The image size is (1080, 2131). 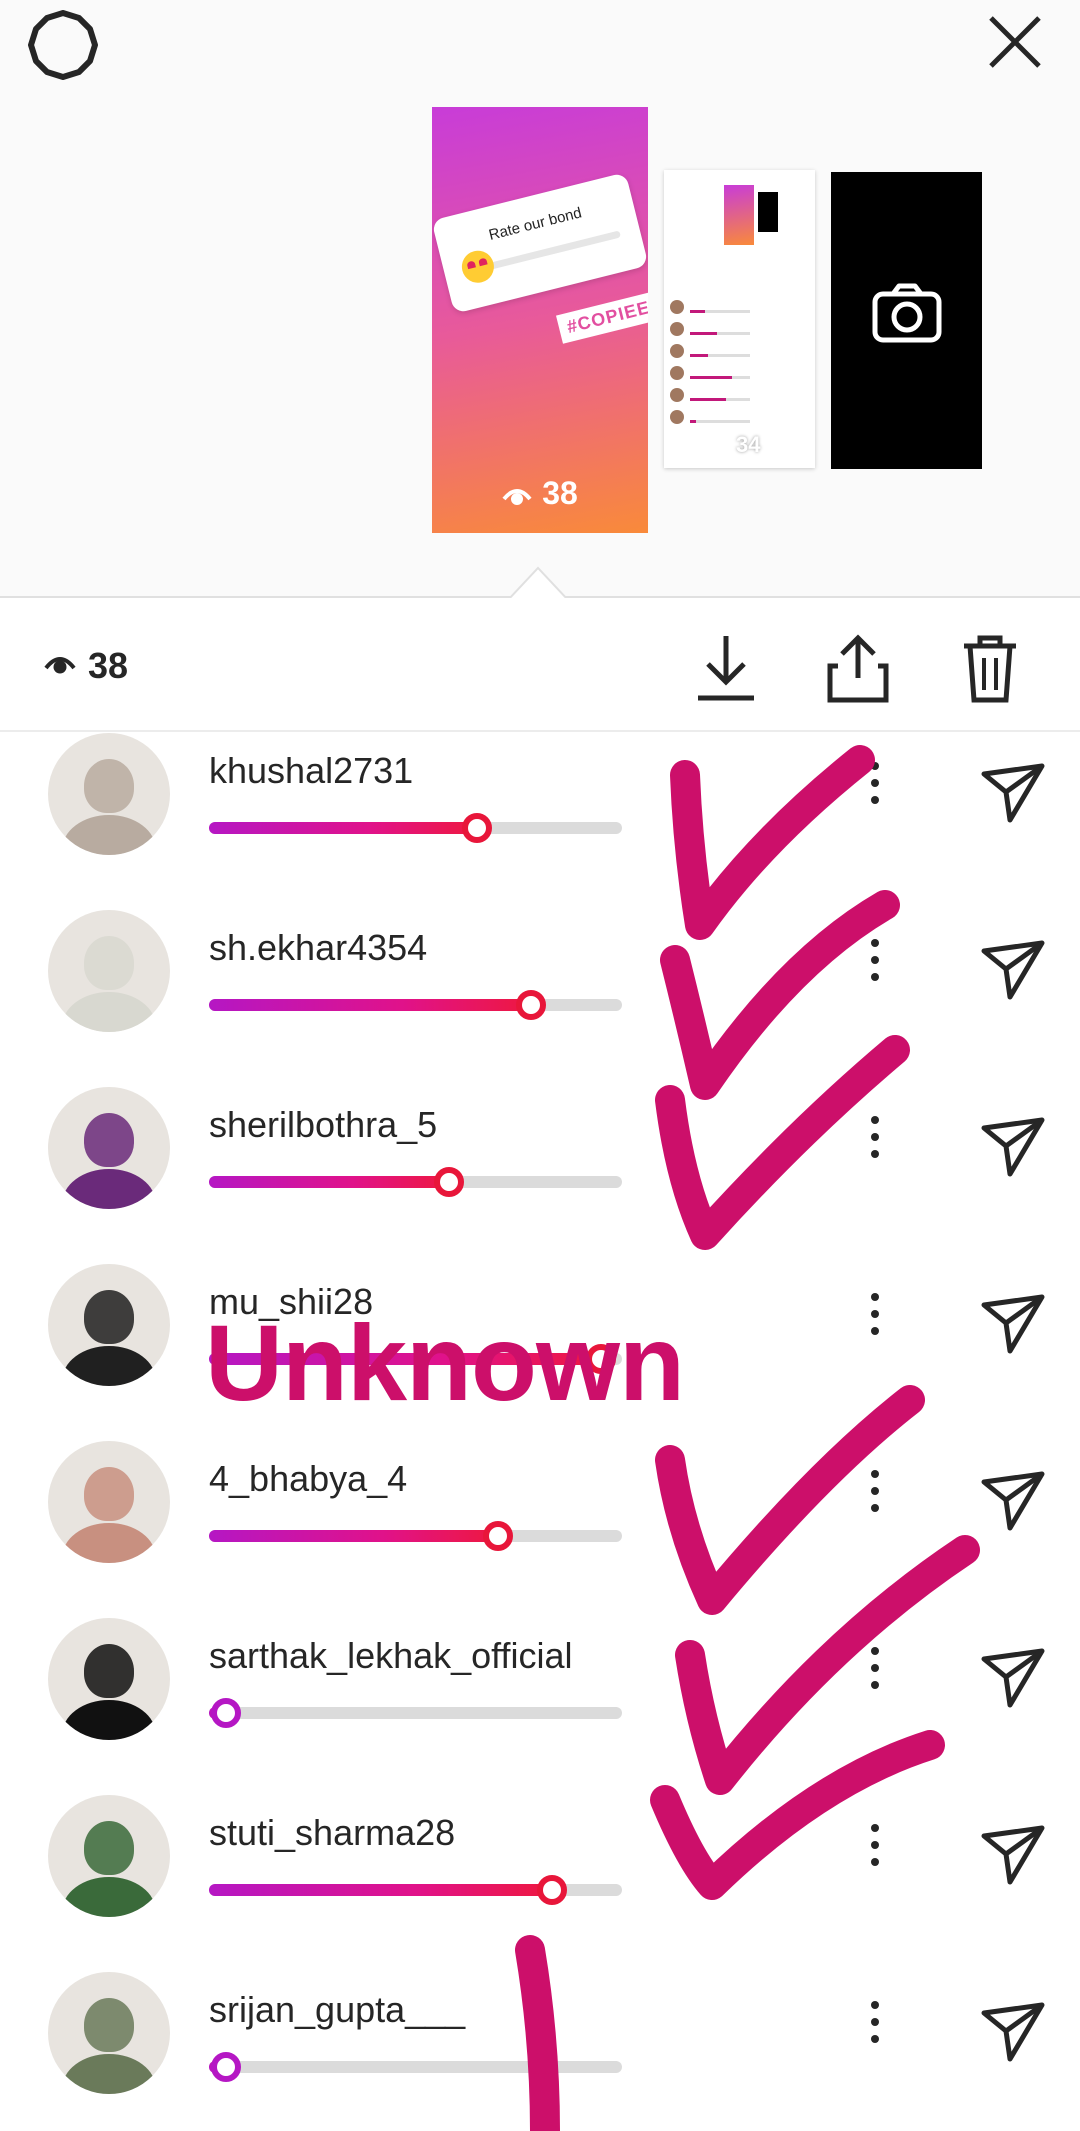 I want to click on viewer-row: sarthak_lekhak_official, so click(x=540, y=1705).